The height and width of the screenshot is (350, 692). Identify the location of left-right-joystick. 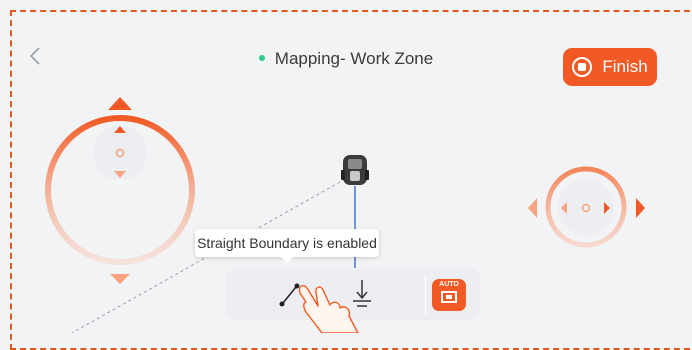
(586, 207).